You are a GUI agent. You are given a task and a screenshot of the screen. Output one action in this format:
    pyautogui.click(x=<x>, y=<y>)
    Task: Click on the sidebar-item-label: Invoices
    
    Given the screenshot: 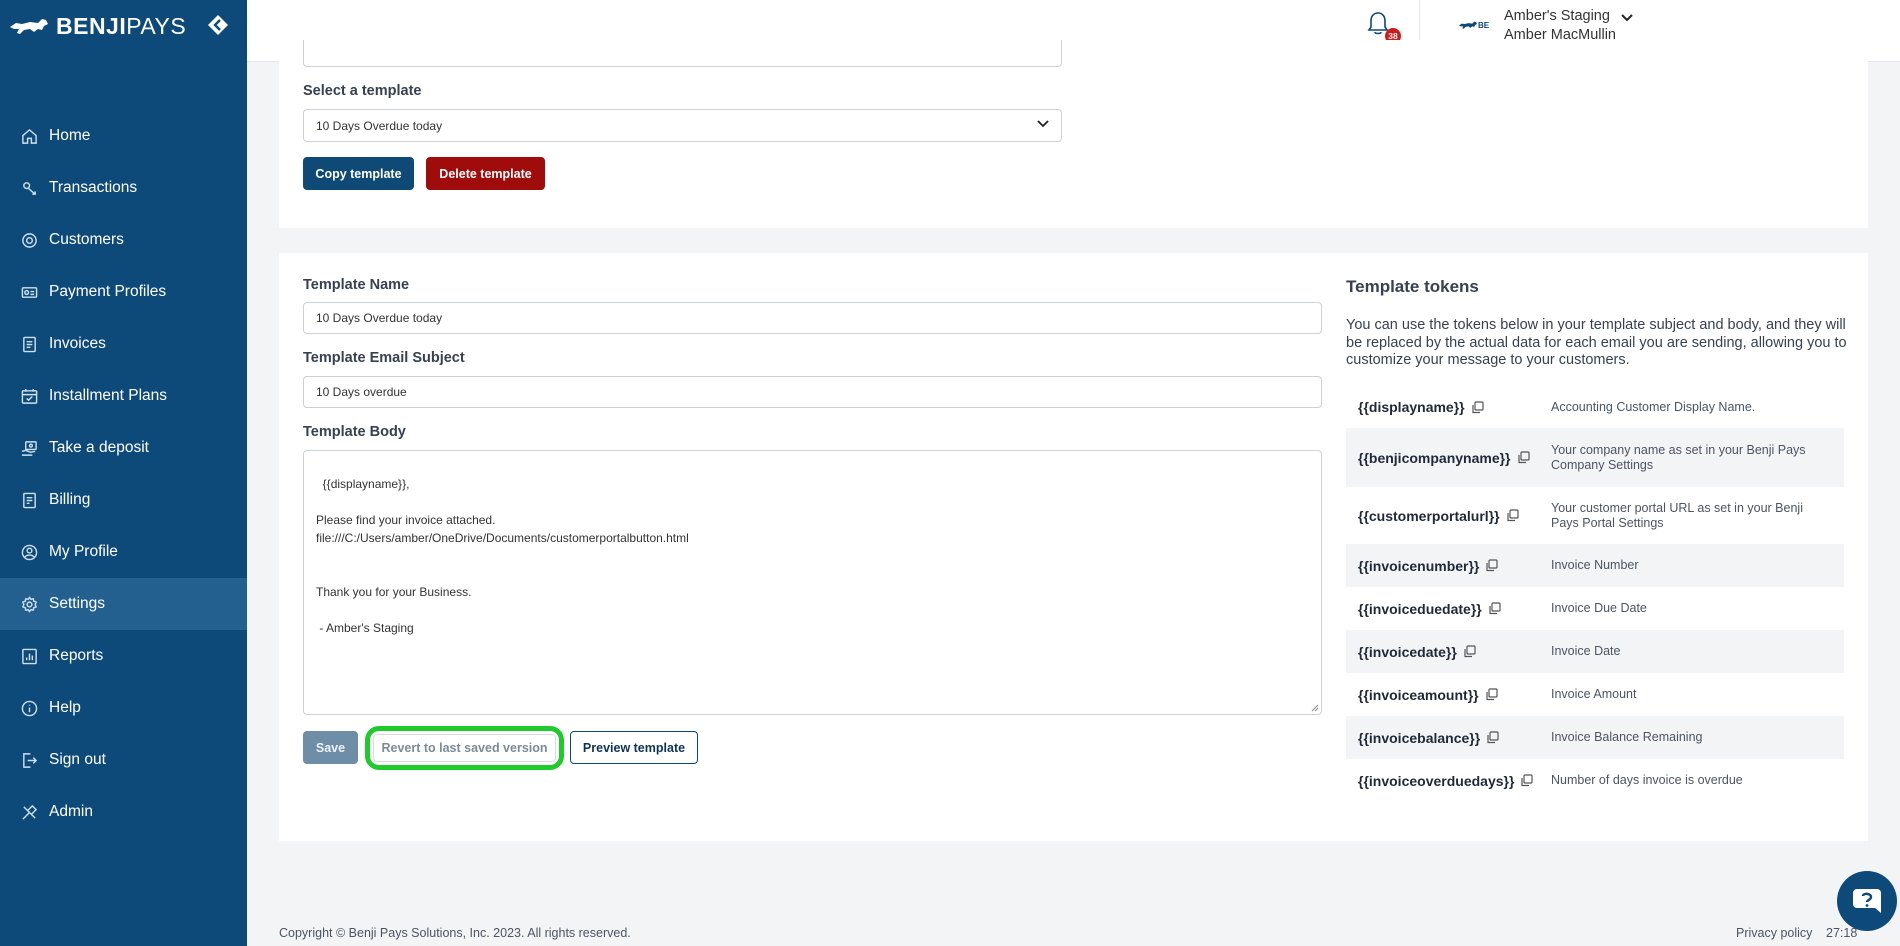 What is the action you would take?
    pyautogui.click(x=77, y=343)
    